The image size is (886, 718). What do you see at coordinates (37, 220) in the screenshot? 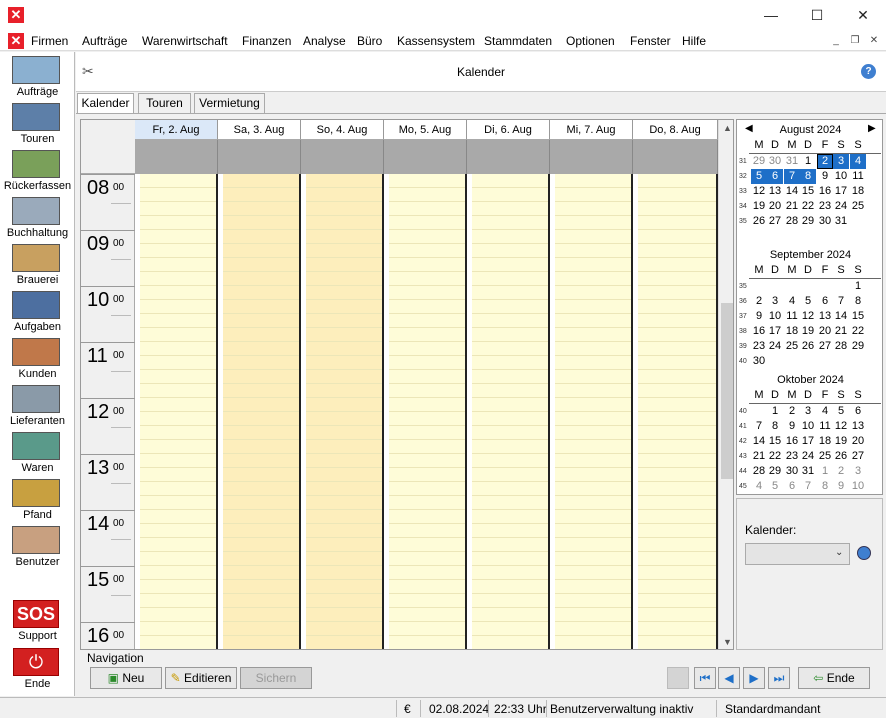
I see `sidebar-item-4: Buchhaltung` at bounding box center [37, 220].